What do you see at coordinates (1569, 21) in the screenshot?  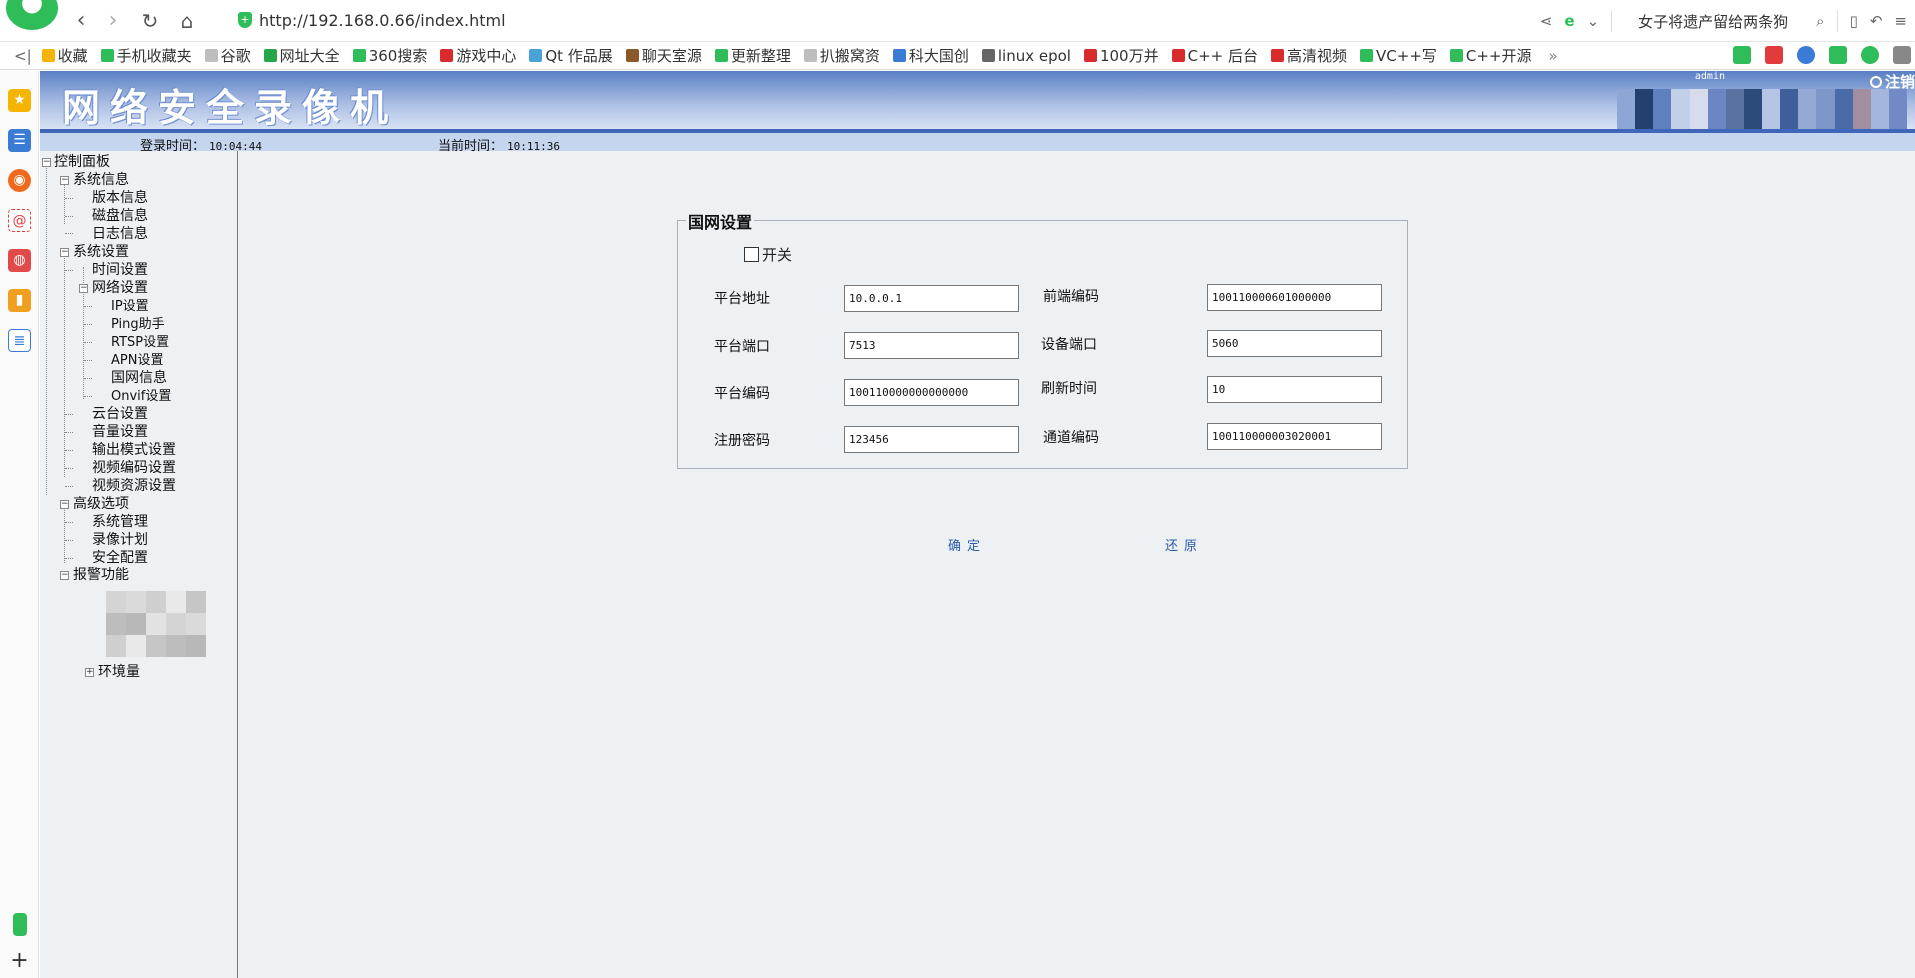 I see `browser-engine-icon: e` at bounding box center [1569, 21].